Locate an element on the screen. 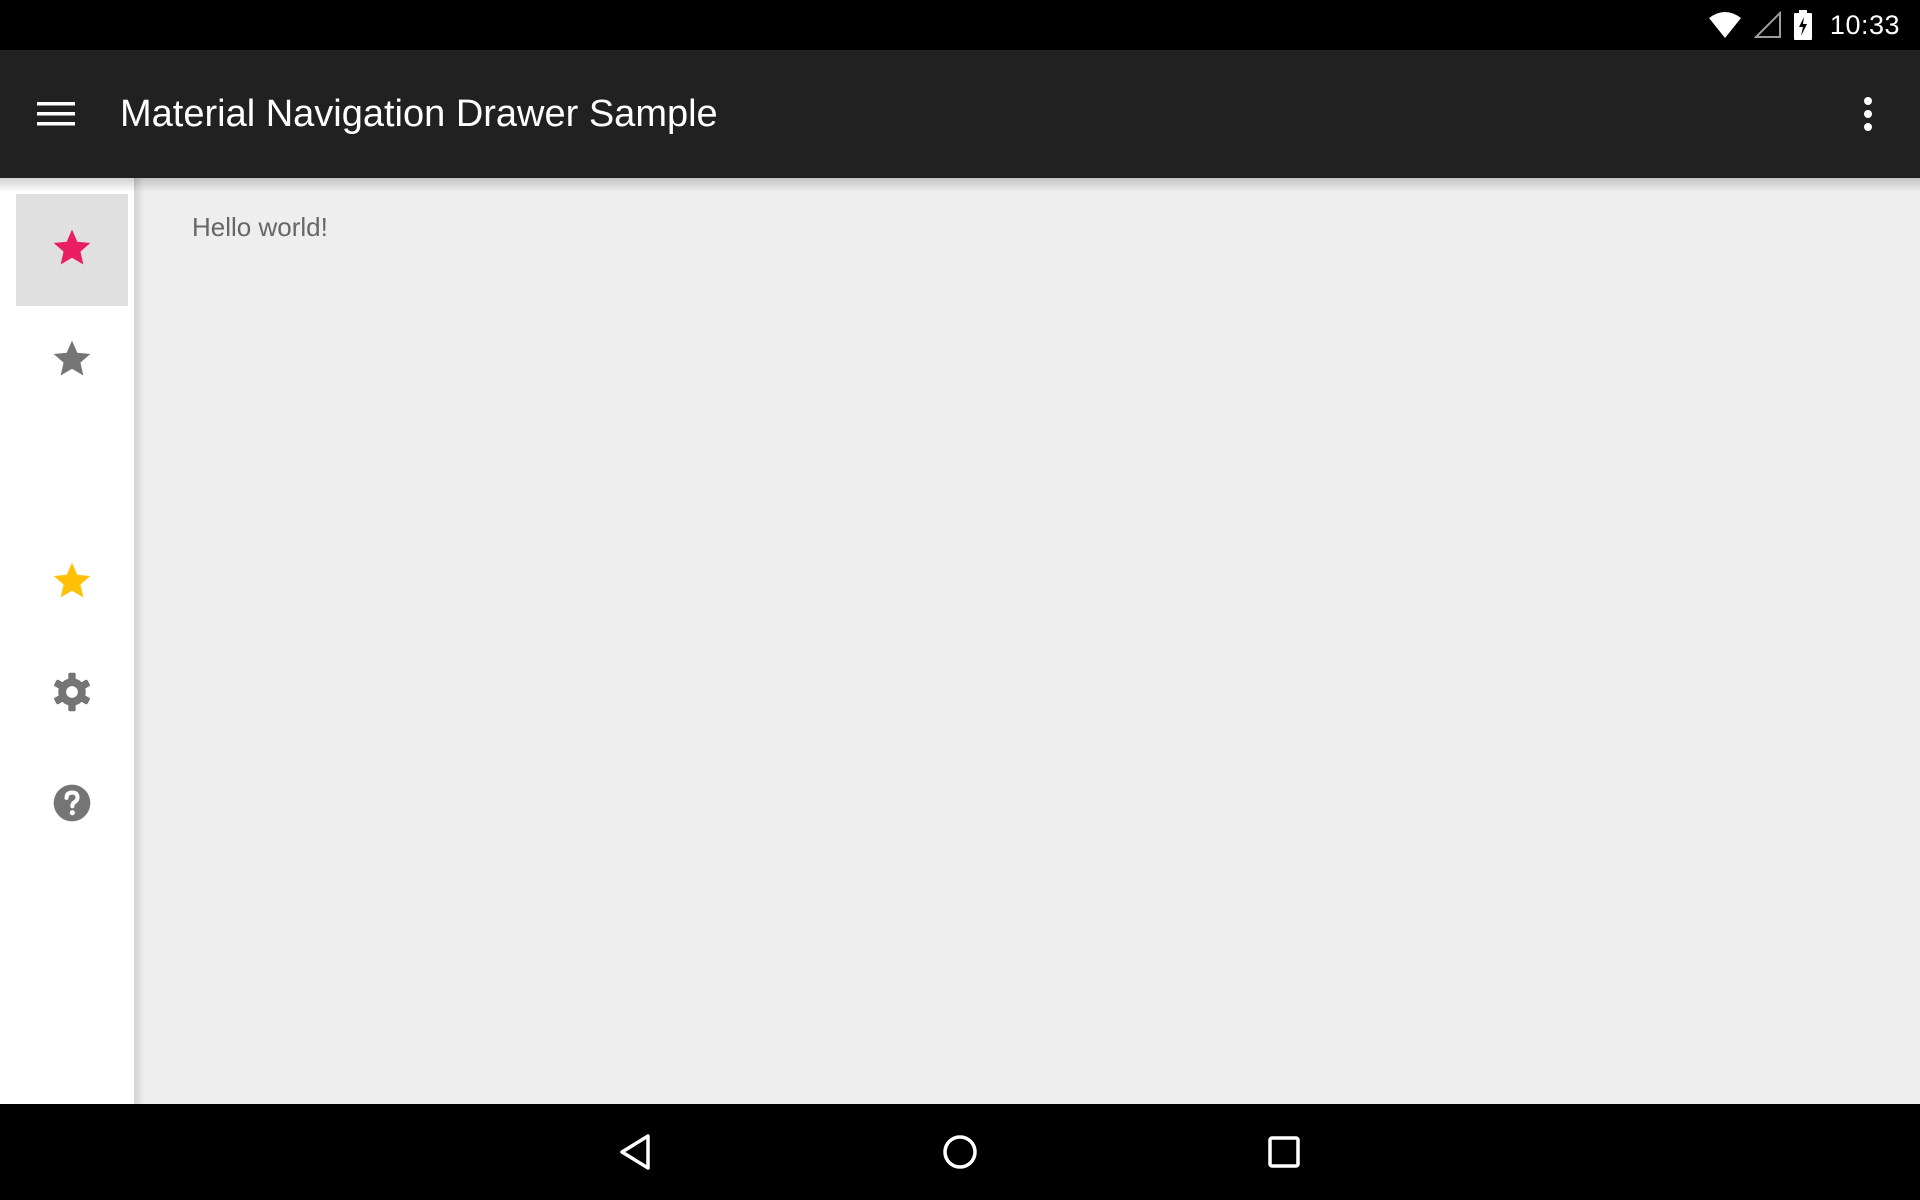 Image resolution: width=1920 pixels, height=1200 pixels. hello-text: Hello world! is located at coordinates (260, 227).